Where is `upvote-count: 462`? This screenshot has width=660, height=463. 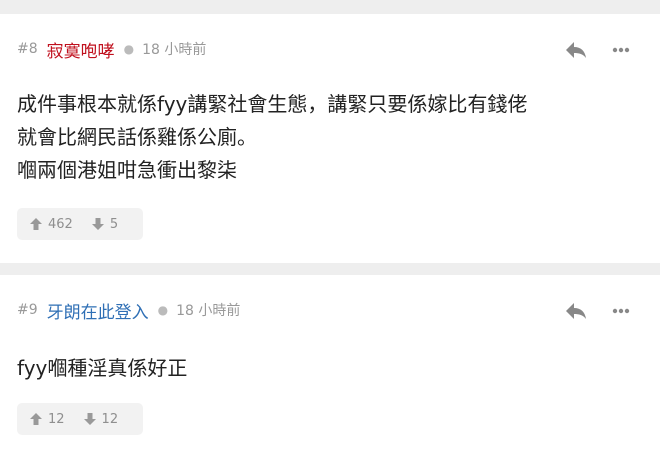 upvote-count: 462 is located at coordinates (60, 224).